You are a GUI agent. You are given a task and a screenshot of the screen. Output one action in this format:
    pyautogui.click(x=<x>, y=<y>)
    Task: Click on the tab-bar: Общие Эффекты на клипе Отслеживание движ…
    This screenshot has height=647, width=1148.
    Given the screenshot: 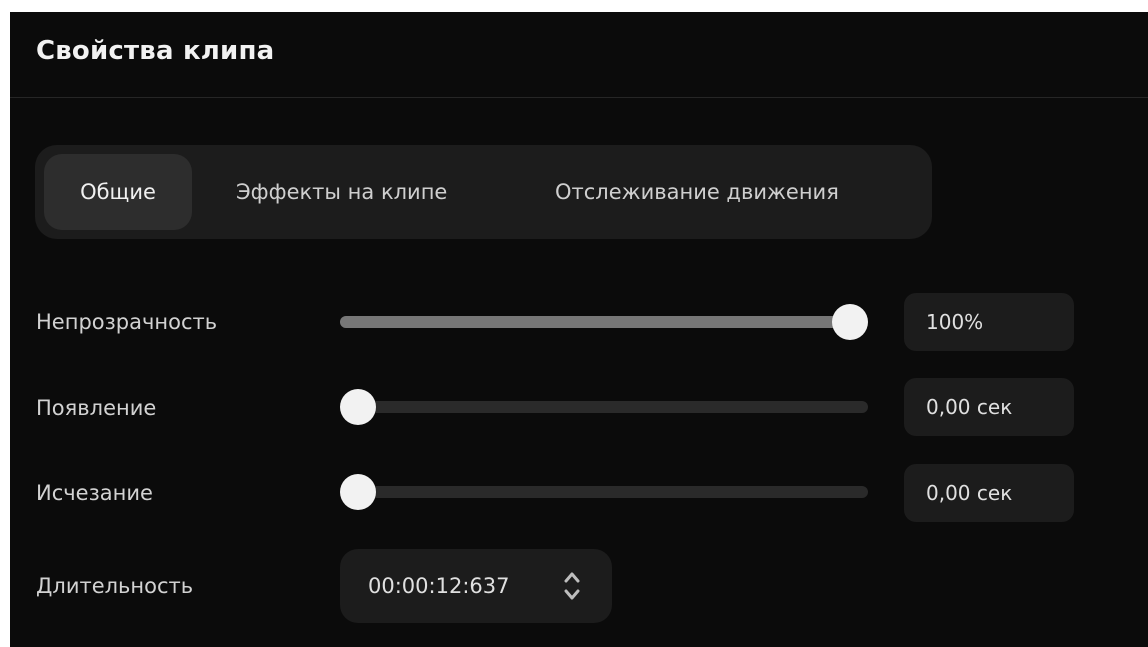 What is the action you would take?
    pyautogui.click(x=483, y=192)
    